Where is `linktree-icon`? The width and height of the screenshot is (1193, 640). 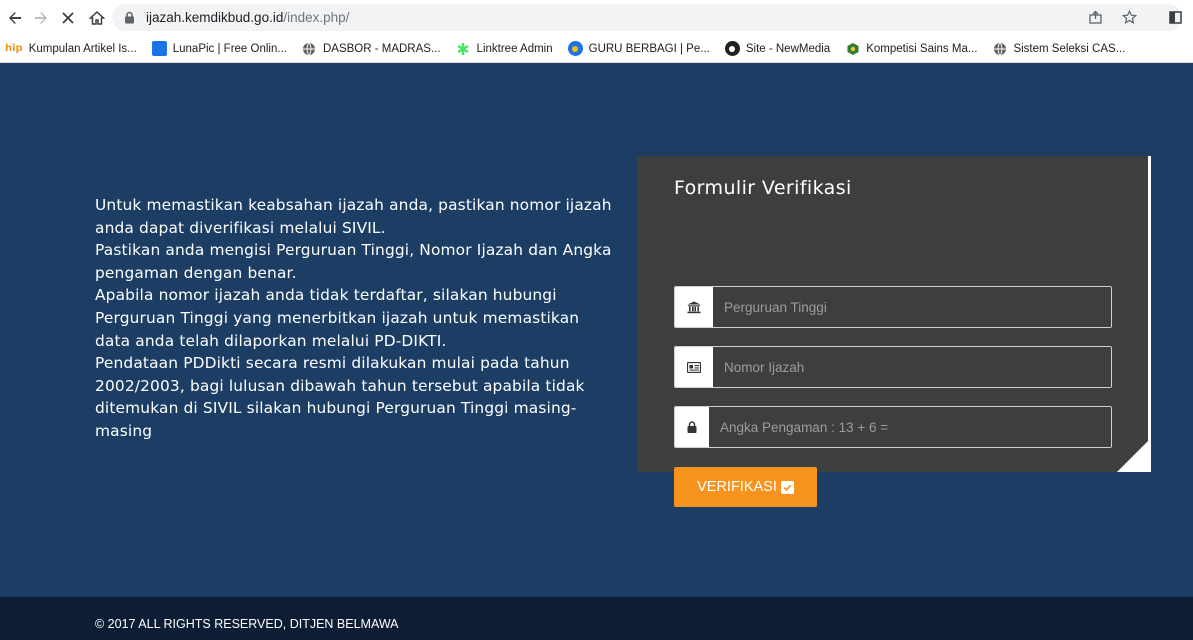 linktree-icon is located at coordinates (463, 48).